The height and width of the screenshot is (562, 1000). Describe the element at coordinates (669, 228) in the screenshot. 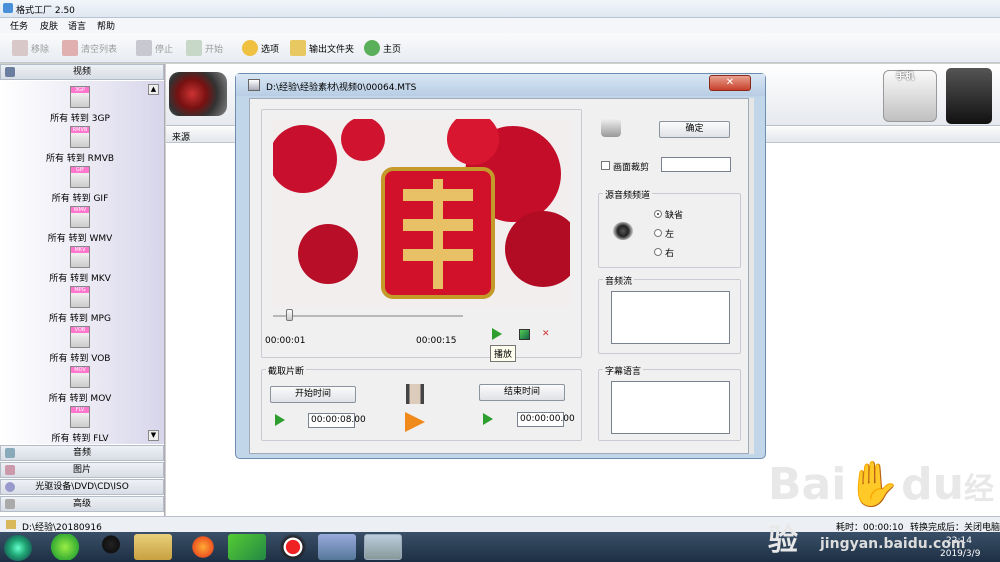

I see `audio-channel-group: 源音频频道 缺省 左 右` at that location.